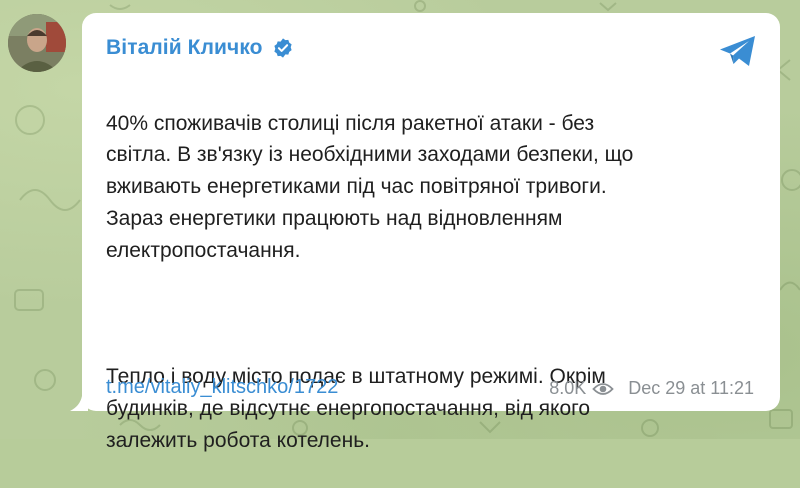  I want to click on avatar-photo, so click(37, 43).